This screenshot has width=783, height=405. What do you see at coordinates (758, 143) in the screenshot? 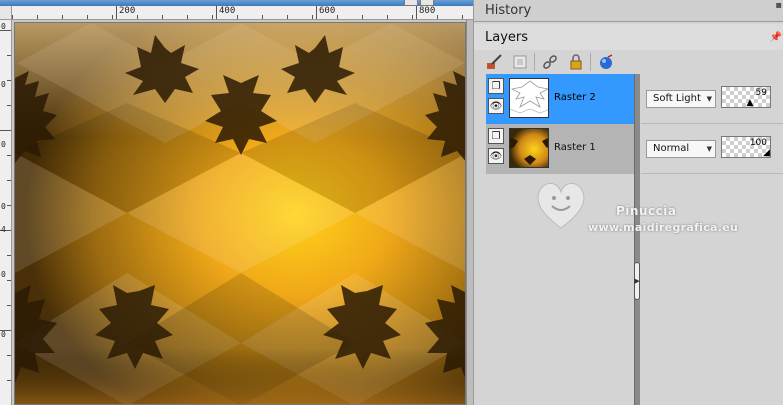
I see `opacity-value: 100` at bounding box center [758, 143].